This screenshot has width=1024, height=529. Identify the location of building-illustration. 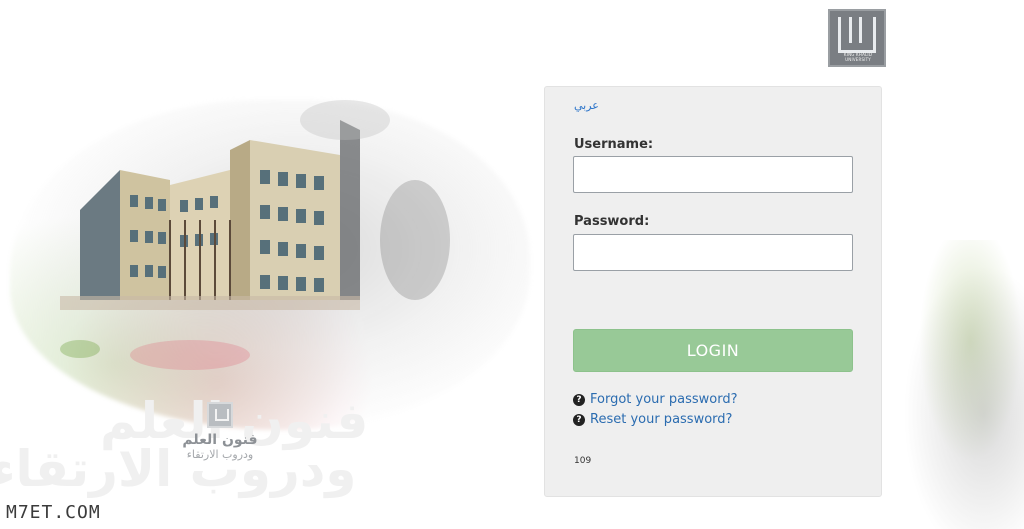
(210, 215).